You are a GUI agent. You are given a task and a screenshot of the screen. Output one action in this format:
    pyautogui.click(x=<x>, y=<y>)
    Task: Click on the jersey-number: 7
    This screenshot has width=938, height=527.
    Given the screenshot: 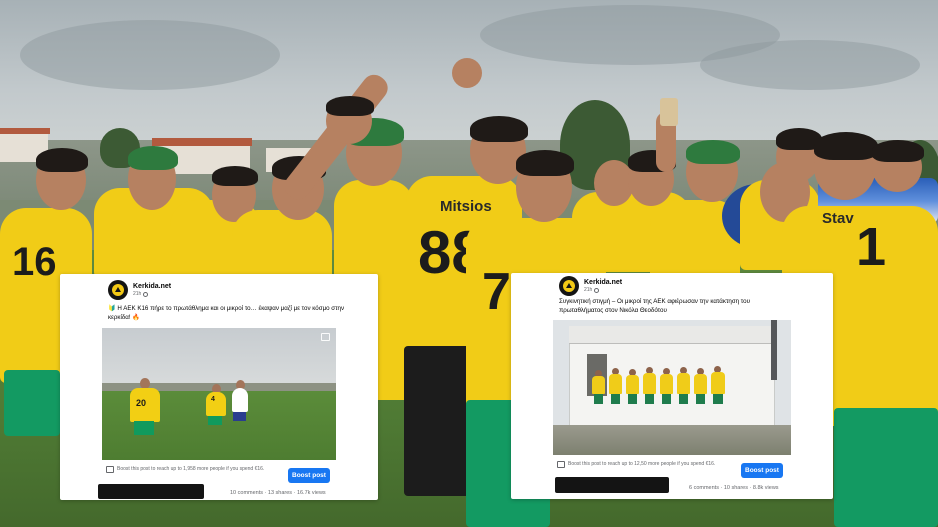 What is the action you would take?
    pyautogui.click(x=496, y=292)
    